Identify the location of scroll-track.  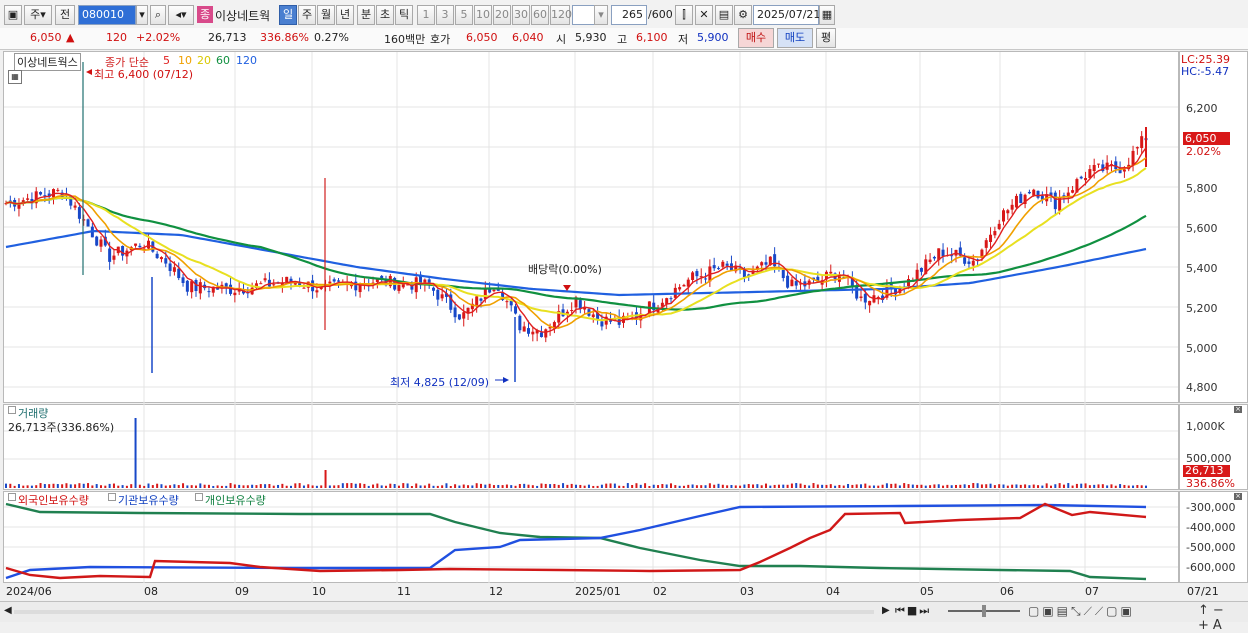
(444, 612).